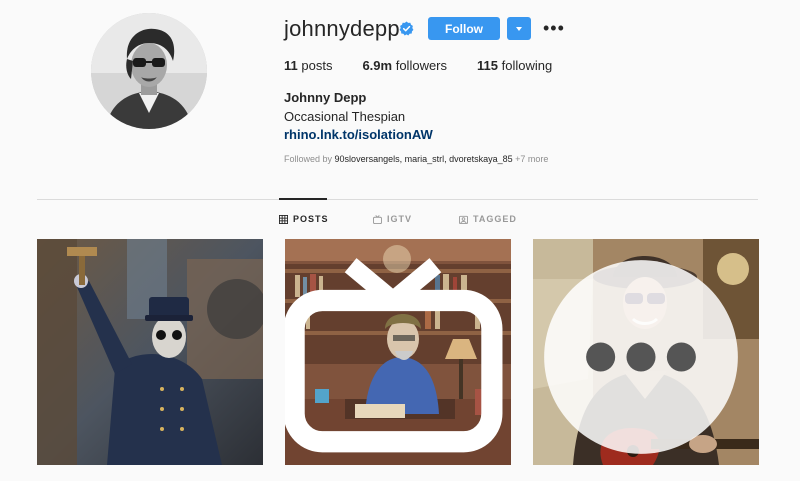 The height and width of the screenshot is (481, 800). What do you see at coordinates (464, 28) in the screenshot?
I see `follow-button: Follow` at bounding box center [464, 28].